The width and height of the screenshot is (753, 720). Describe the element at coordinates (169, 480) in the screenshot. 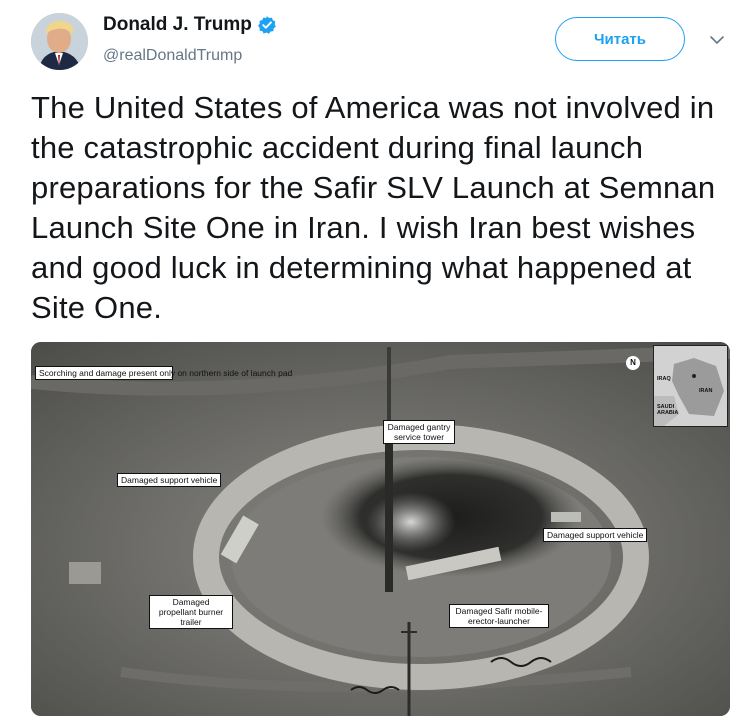

I see `label-support-left: Damaged support vehicle` at that location.